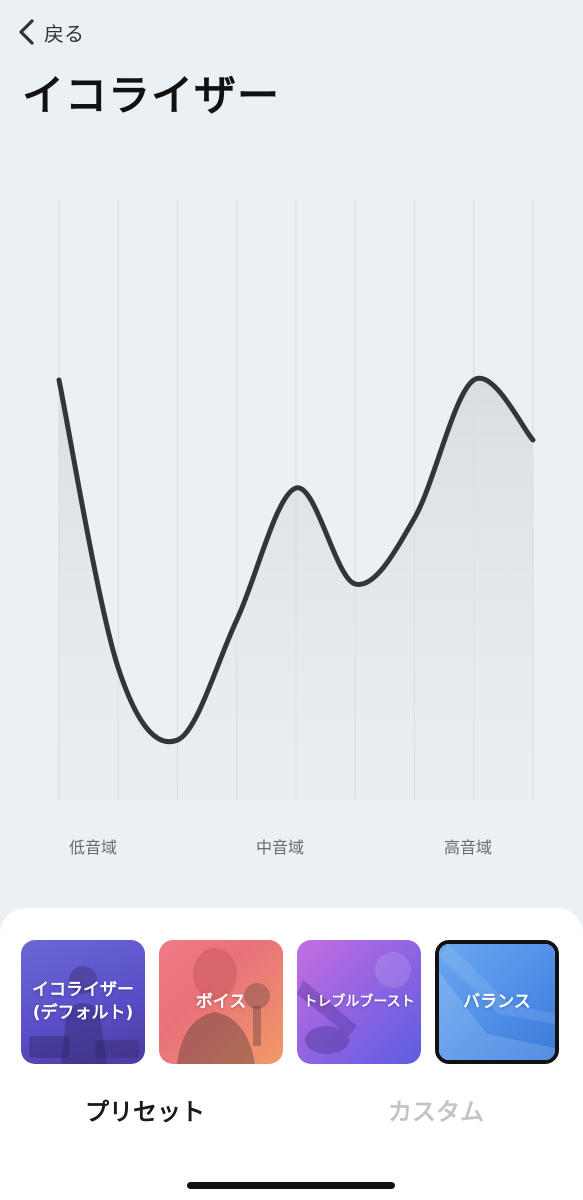 The image size is (583, 1200). I want to click on band-labels: 低音域 中音域 高音域, so click(291, 846).